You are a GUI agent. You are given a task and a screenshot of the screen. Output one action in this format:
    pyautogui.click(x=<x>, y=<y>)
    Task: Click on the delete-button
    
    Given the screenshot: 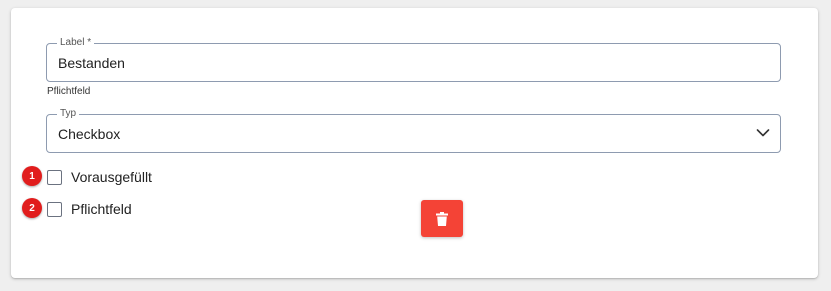 What is the action you would take?
    pyautogui.click(x=442, y=218)
    